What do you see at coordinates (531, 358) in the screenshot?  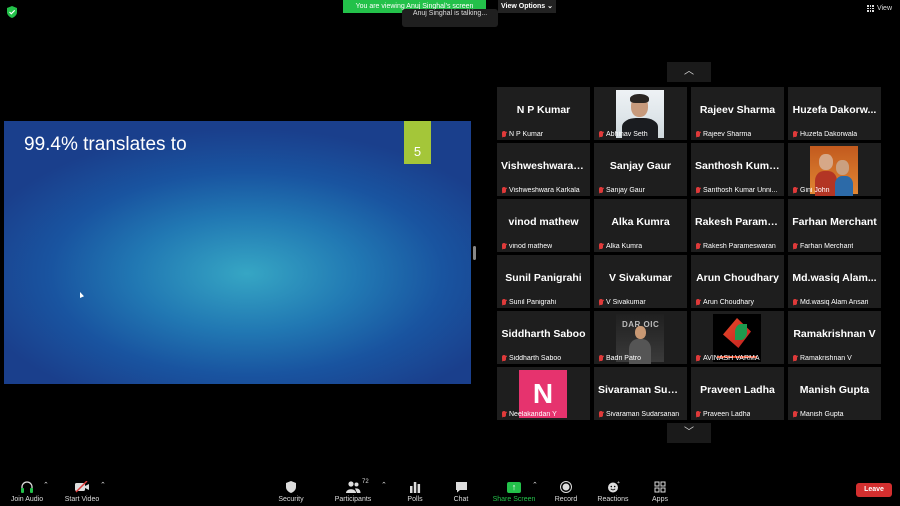 I see `participant-name-label: Siddharth Saboo` at bounding box center [531, 358].